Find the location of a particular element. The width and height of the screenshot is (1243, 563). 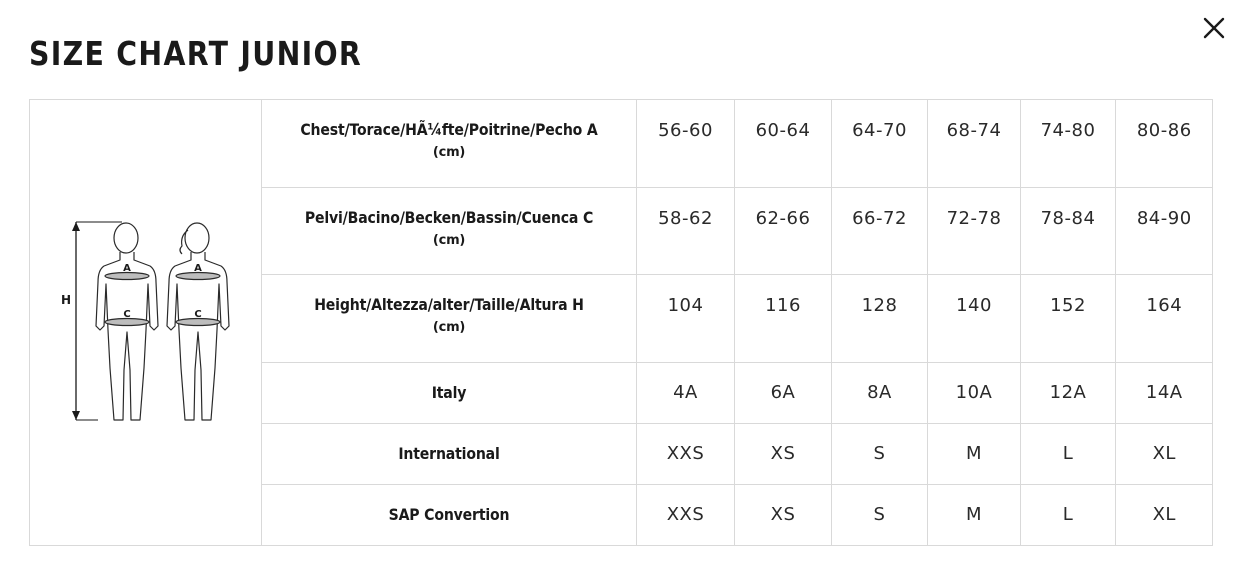

boy-figure is located at coordinates (127, 321).